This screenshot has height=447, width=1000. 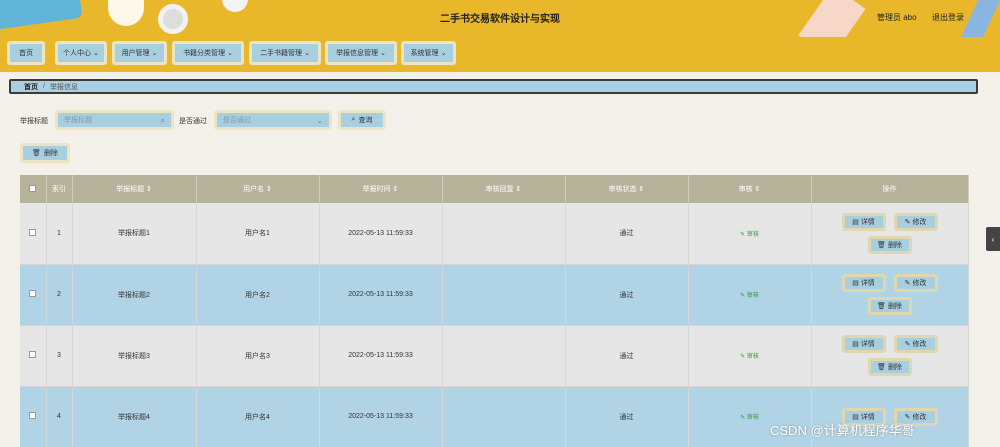 I want to click on query-button: ⌕ 查询, so click(x=362, y=120).